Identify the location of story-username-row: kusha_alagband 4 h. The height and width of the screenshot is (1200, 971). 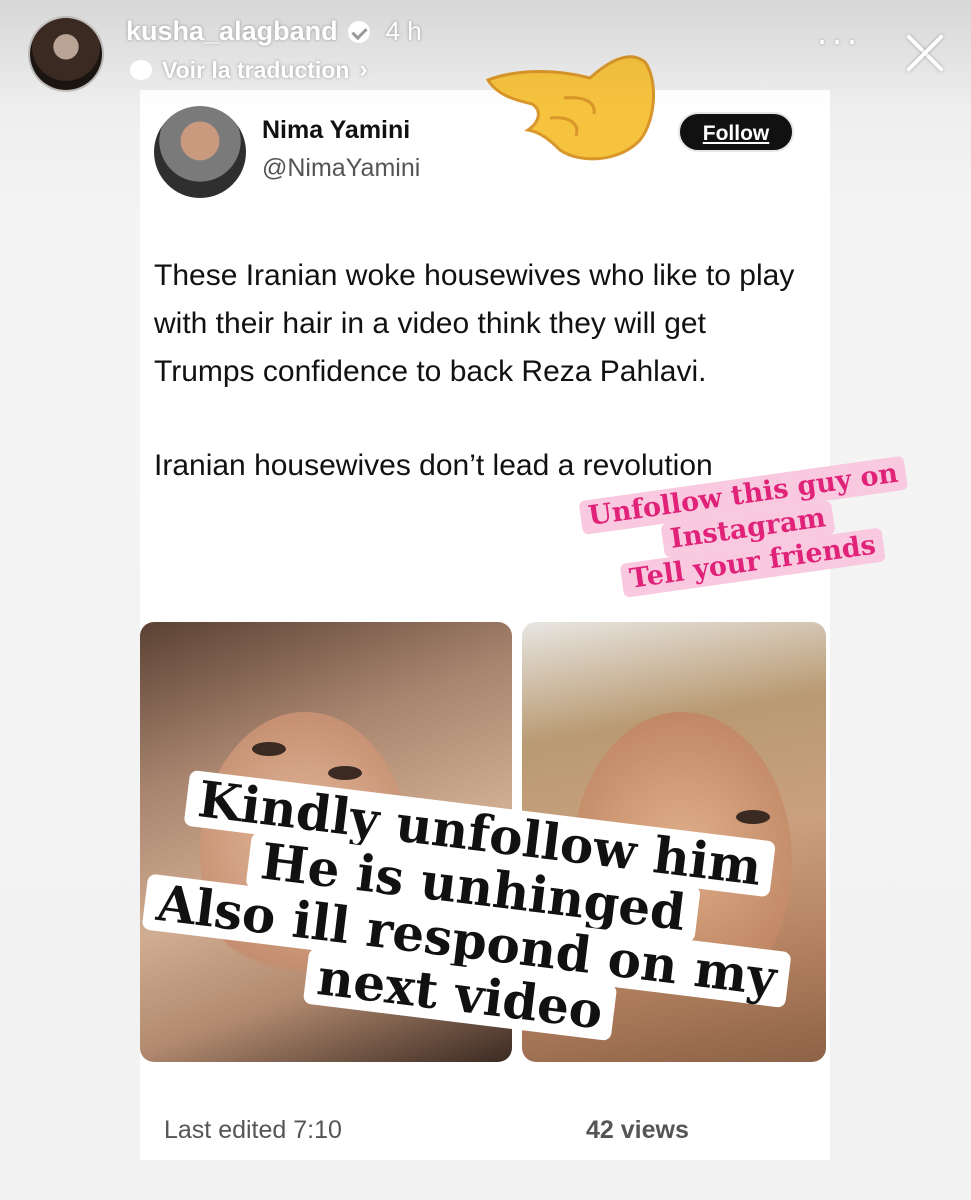
(274, 31).